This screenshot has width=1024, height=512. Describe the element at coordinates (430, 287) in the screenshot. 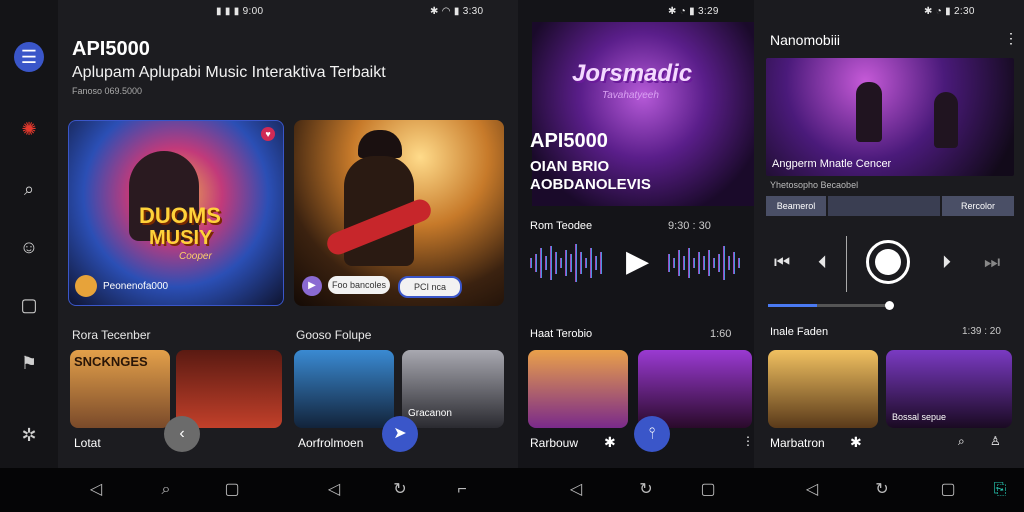

I see `card-chip-2: PCI nca` at that location.